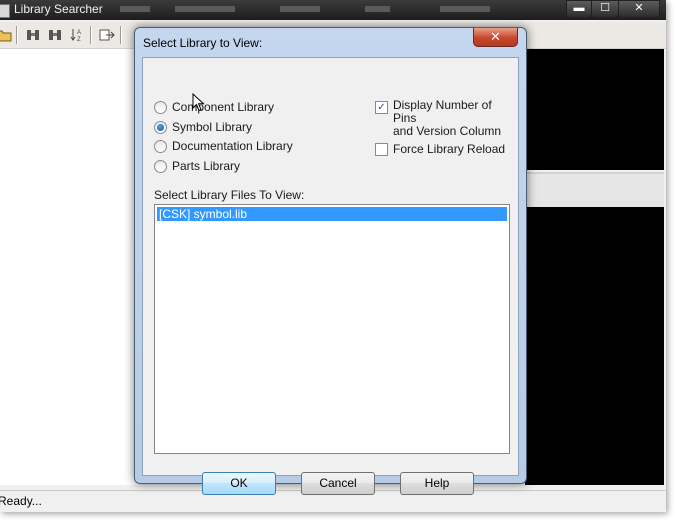 This screenshot has width=674, height=520. I want to click on force-reload-checkbox, so click(381, 149).